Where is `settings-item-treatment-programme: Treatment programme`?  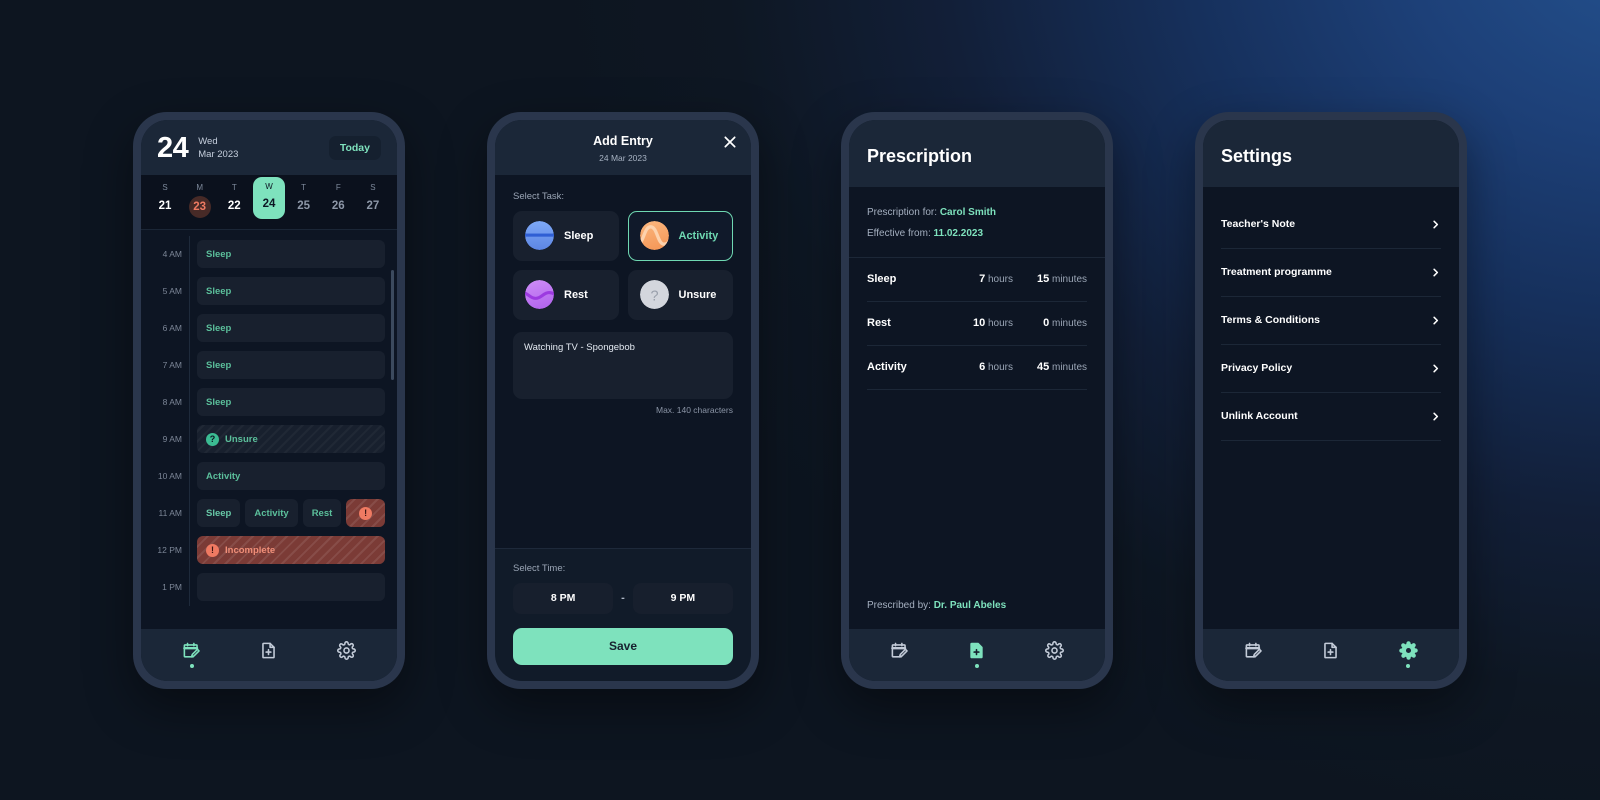
settings-item-treatment-programme: Treatment programme is located at coordinates (1331, 273).